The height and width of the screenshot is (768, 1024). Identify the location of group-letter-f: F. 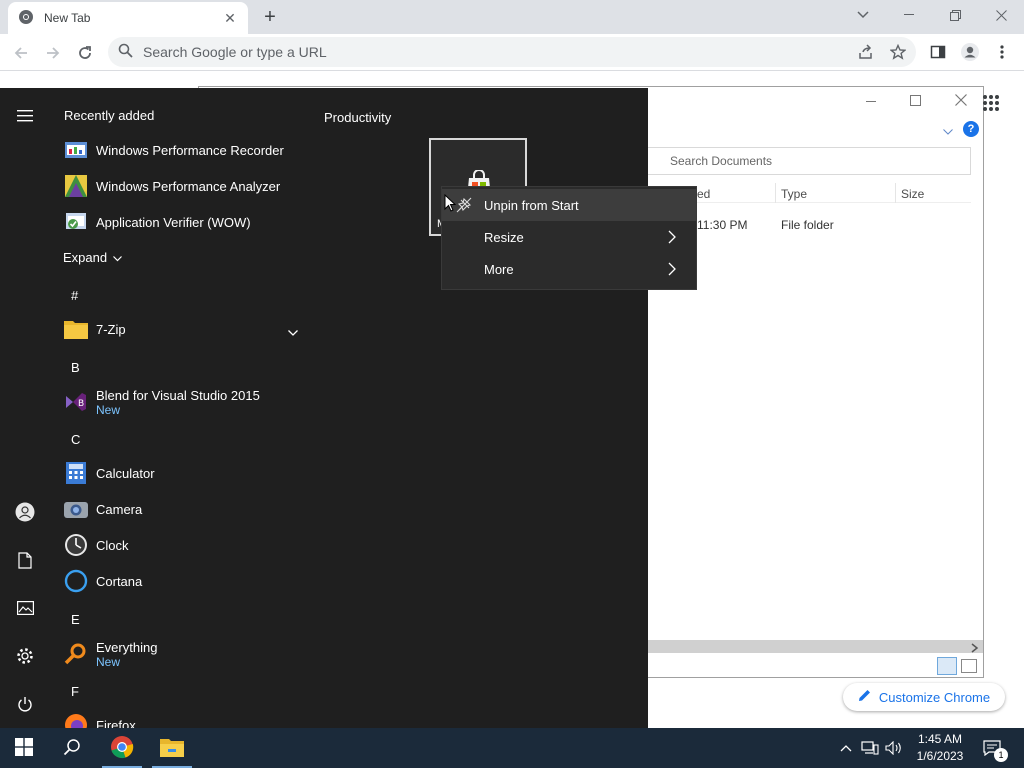
(75, 691).